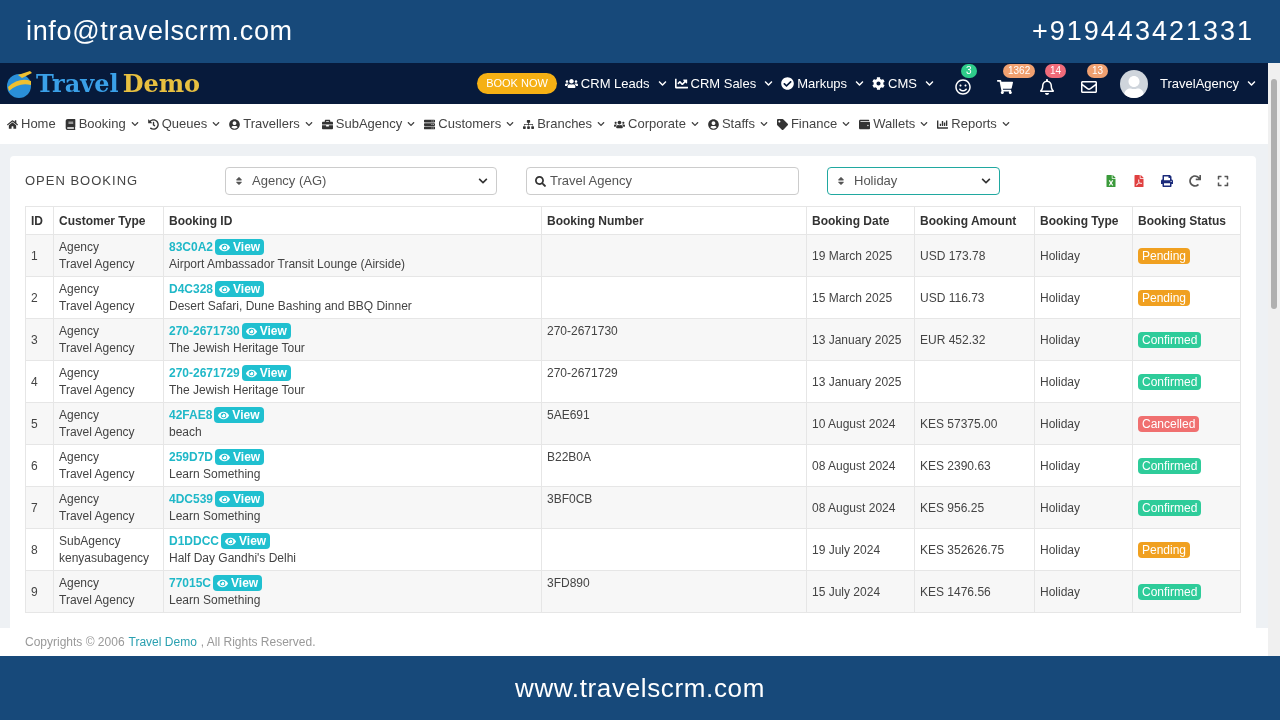 Image resolution: width=1280 pixels, height=720 pixels. I want to click on avatar, so click(1134, 83).